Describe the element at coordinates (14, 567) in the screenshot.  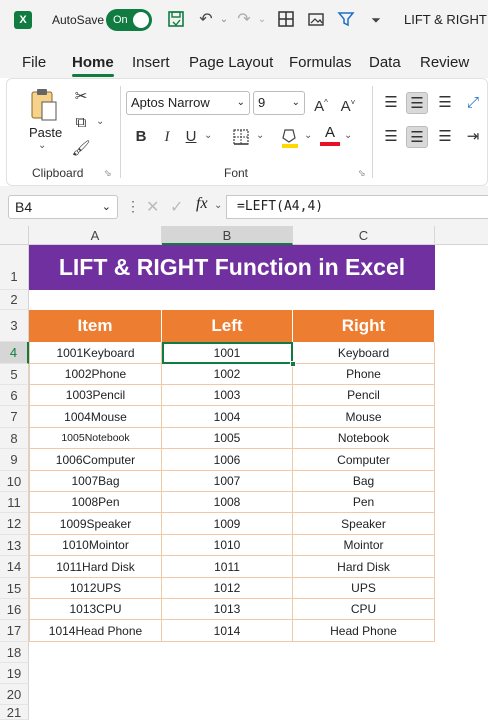
I see `row-header: 14` at that location.